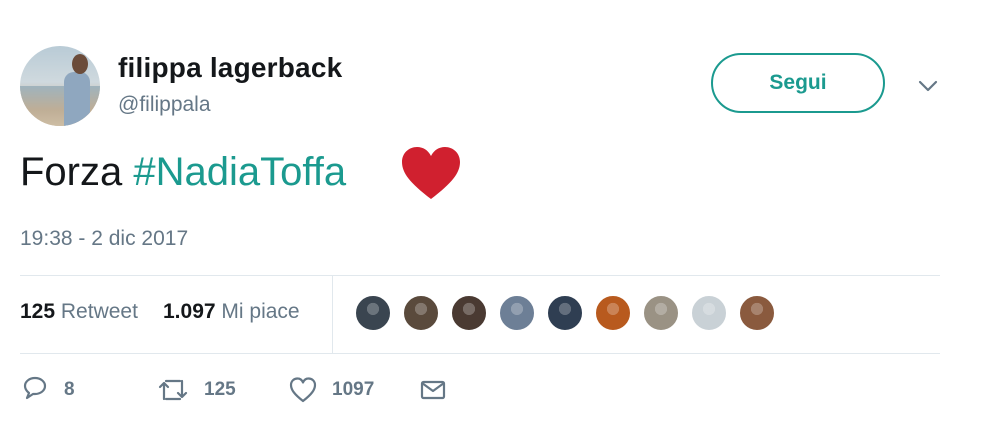 This screenshot has height=447, width=990. What do you see at coordinates (230, 68) in the screenshot?
I see `user-name: filippa lagerback` at bounding box center [230, 68].